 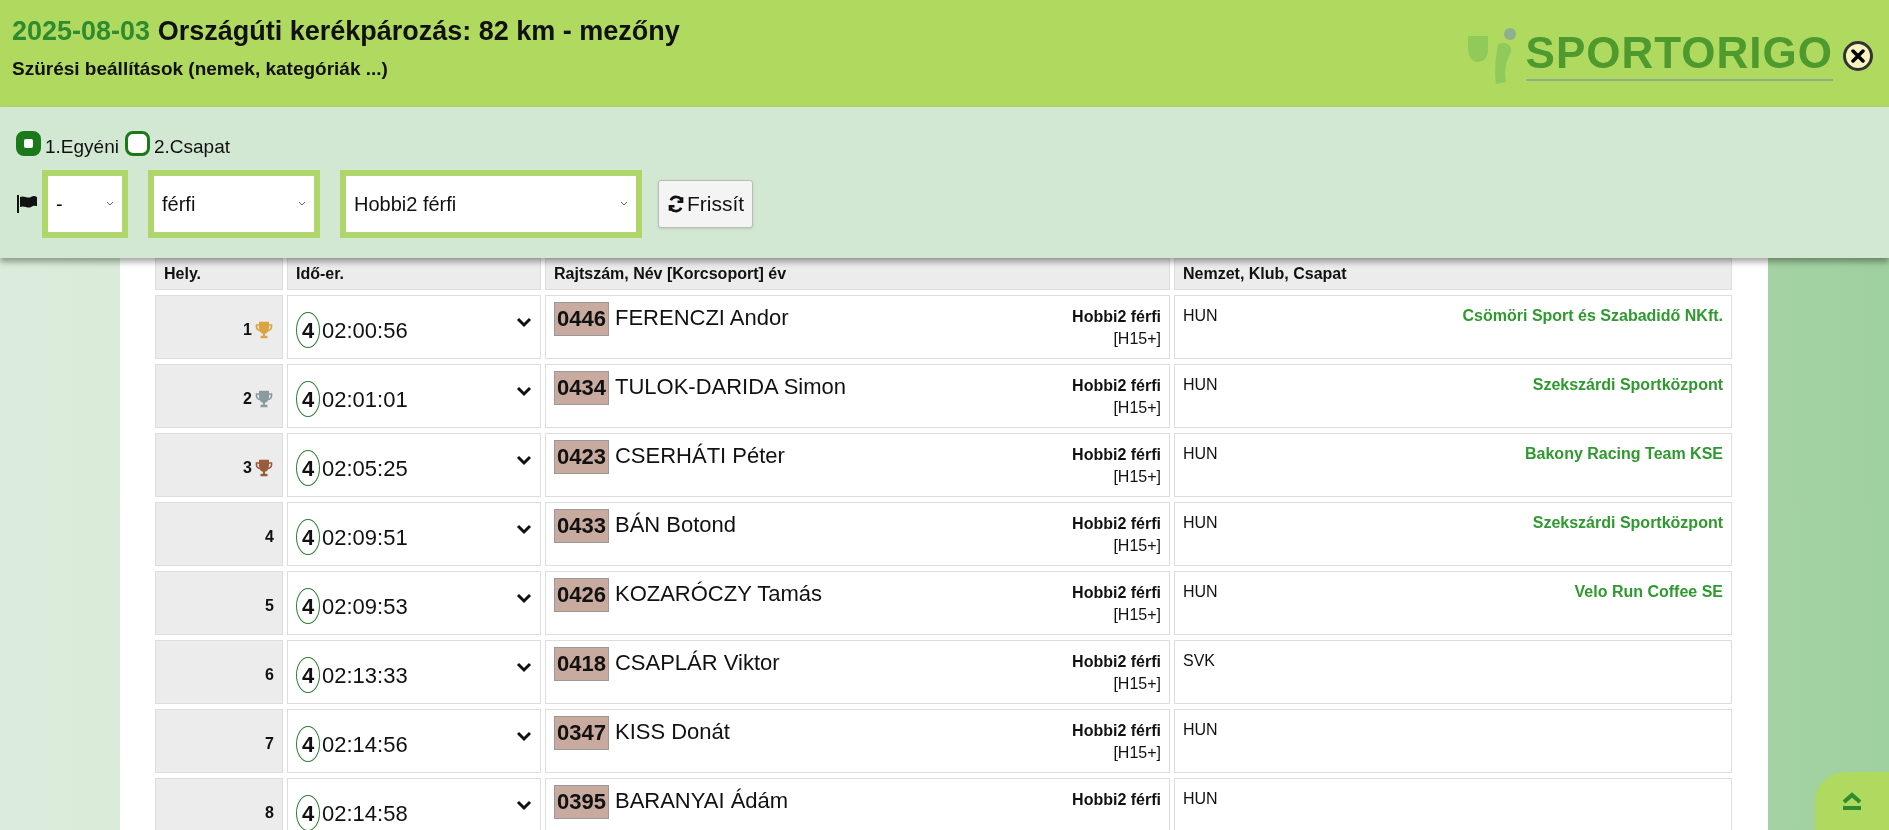 I want to click on athlete-name: BÁN Botond, so click(x=675, y=525).